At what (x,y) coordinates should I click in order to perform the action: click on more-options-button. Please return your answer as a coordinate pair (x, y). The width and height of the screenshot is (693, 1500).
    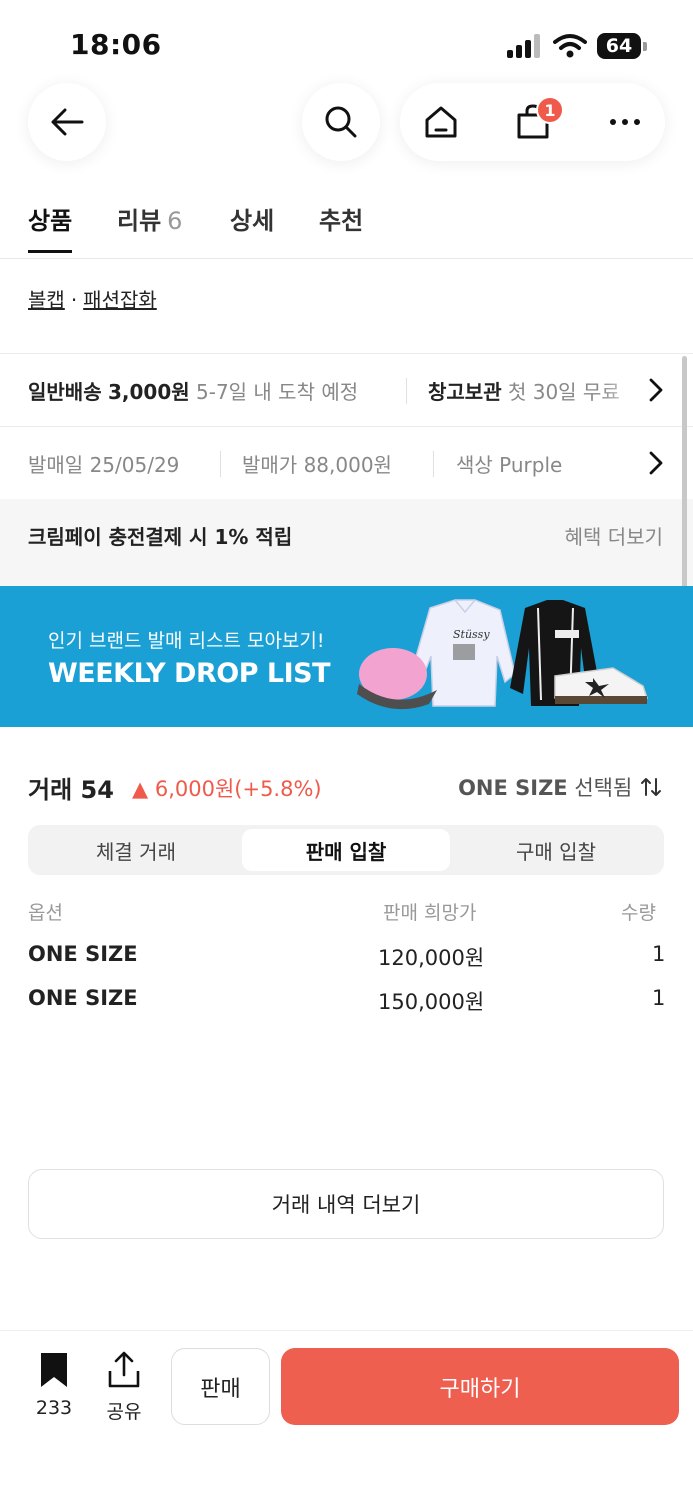
    Looking at the image, I should click on (625, 122).